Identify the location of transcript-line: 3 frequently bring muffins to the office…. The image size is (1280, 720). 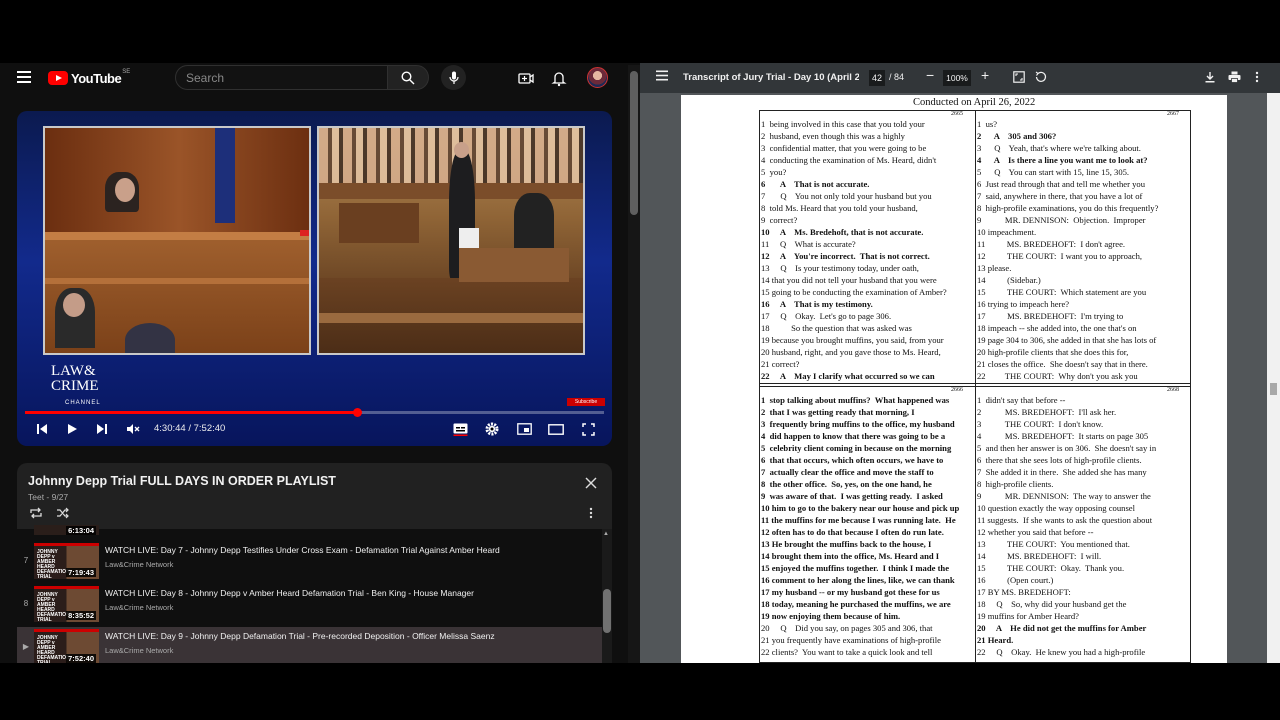
(858, 424).